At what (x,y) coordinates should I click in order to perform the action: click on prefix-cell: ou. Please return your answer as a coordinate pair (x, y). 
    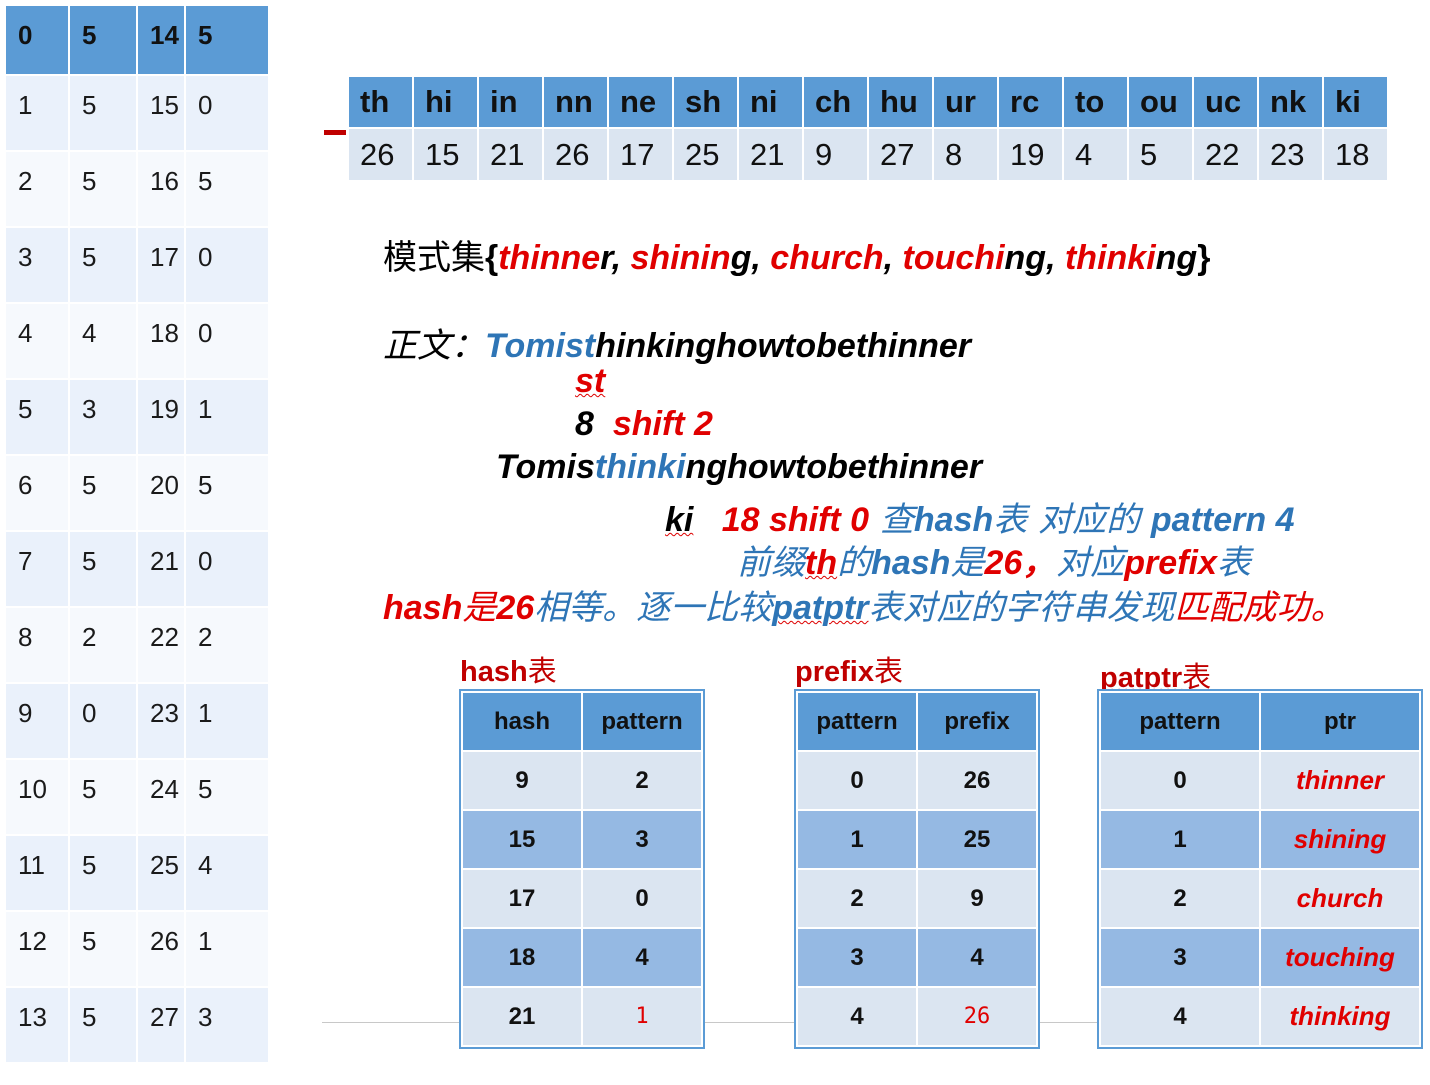
    Looking at the image, I should click on (1160, 102).